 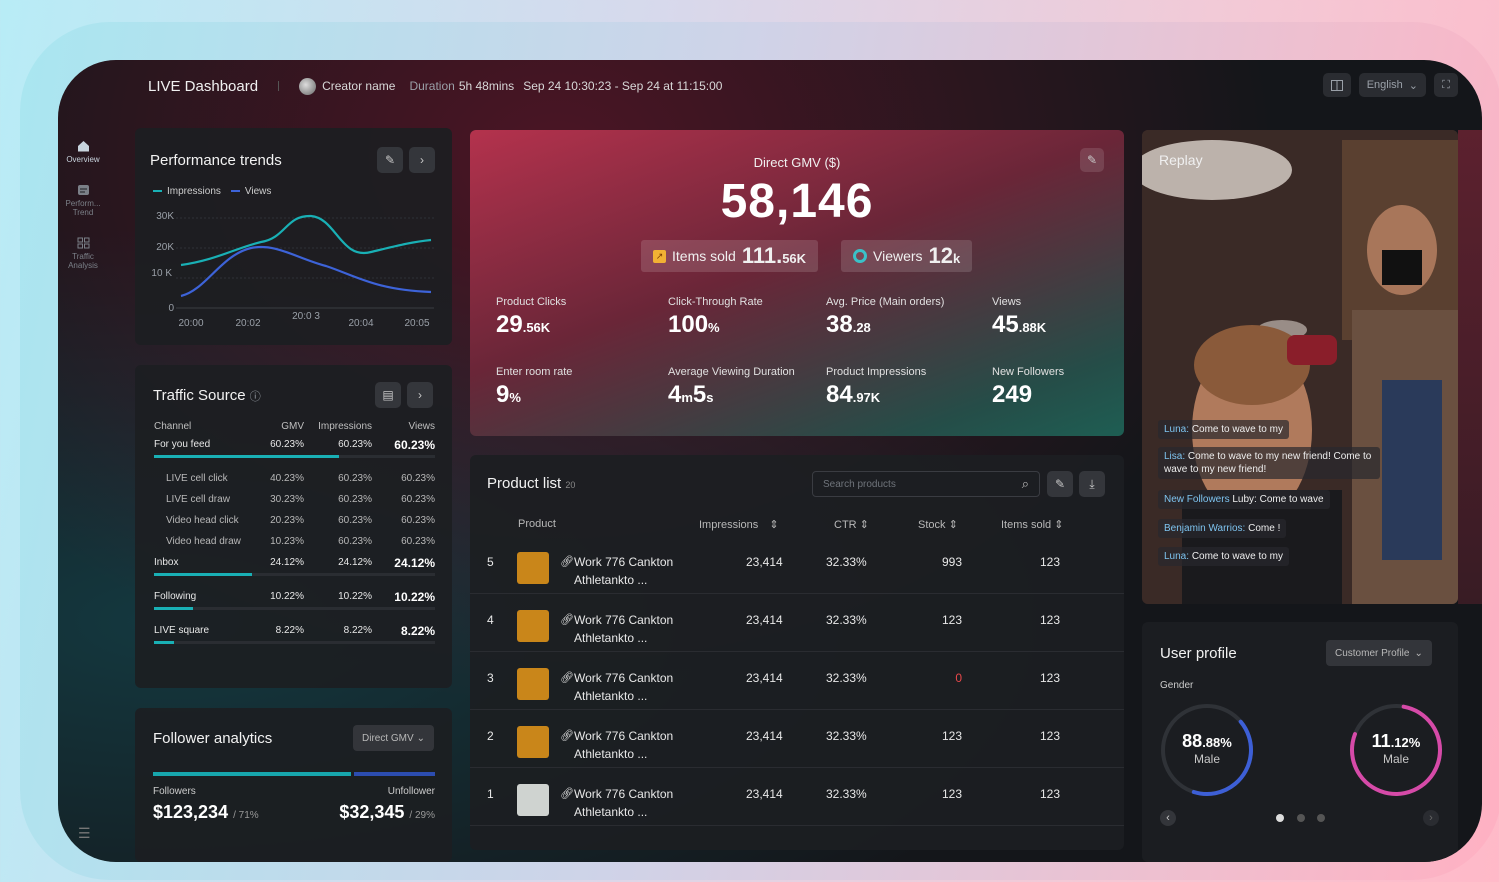 What do you see at coordinates (1336, 85) in the screenshot?
I see `layout-toggle-button` at bounding box center [1336, 85].